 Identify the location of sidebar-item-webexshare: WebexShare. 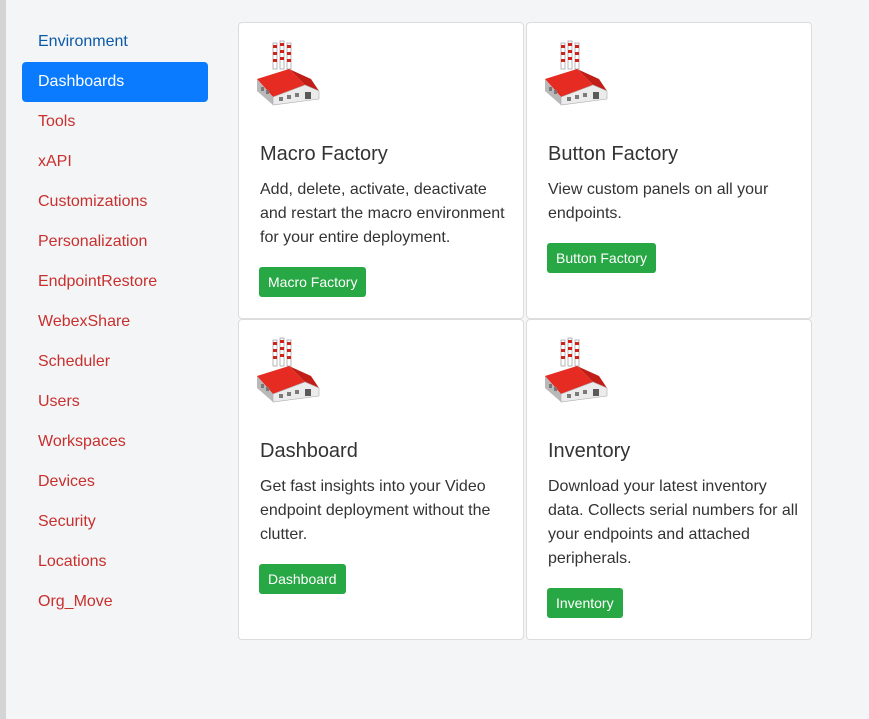
(115, 322).